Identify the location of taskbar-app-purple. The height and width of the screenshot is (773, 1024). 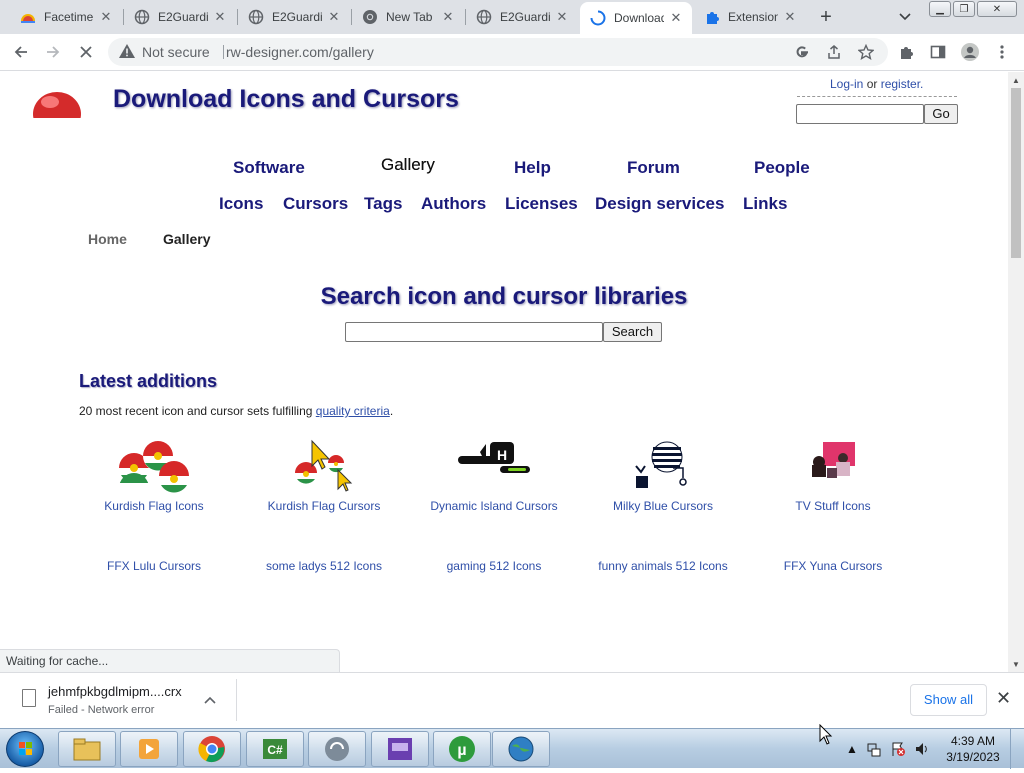
(400, 749).